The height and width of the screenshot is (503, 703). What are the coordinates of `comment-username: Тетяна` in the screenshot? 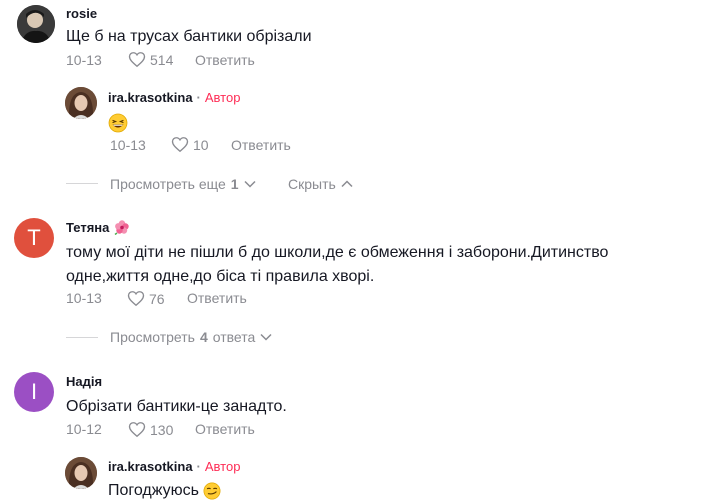 It's located at (87, 227).